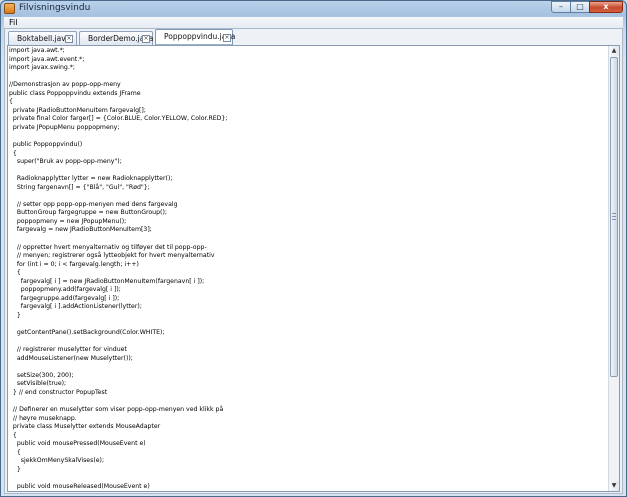  Describe the element at coordinates (57, 461) in the screenshot. I see `code-line: sjekkOmMenySkalVises(e);` at that location.